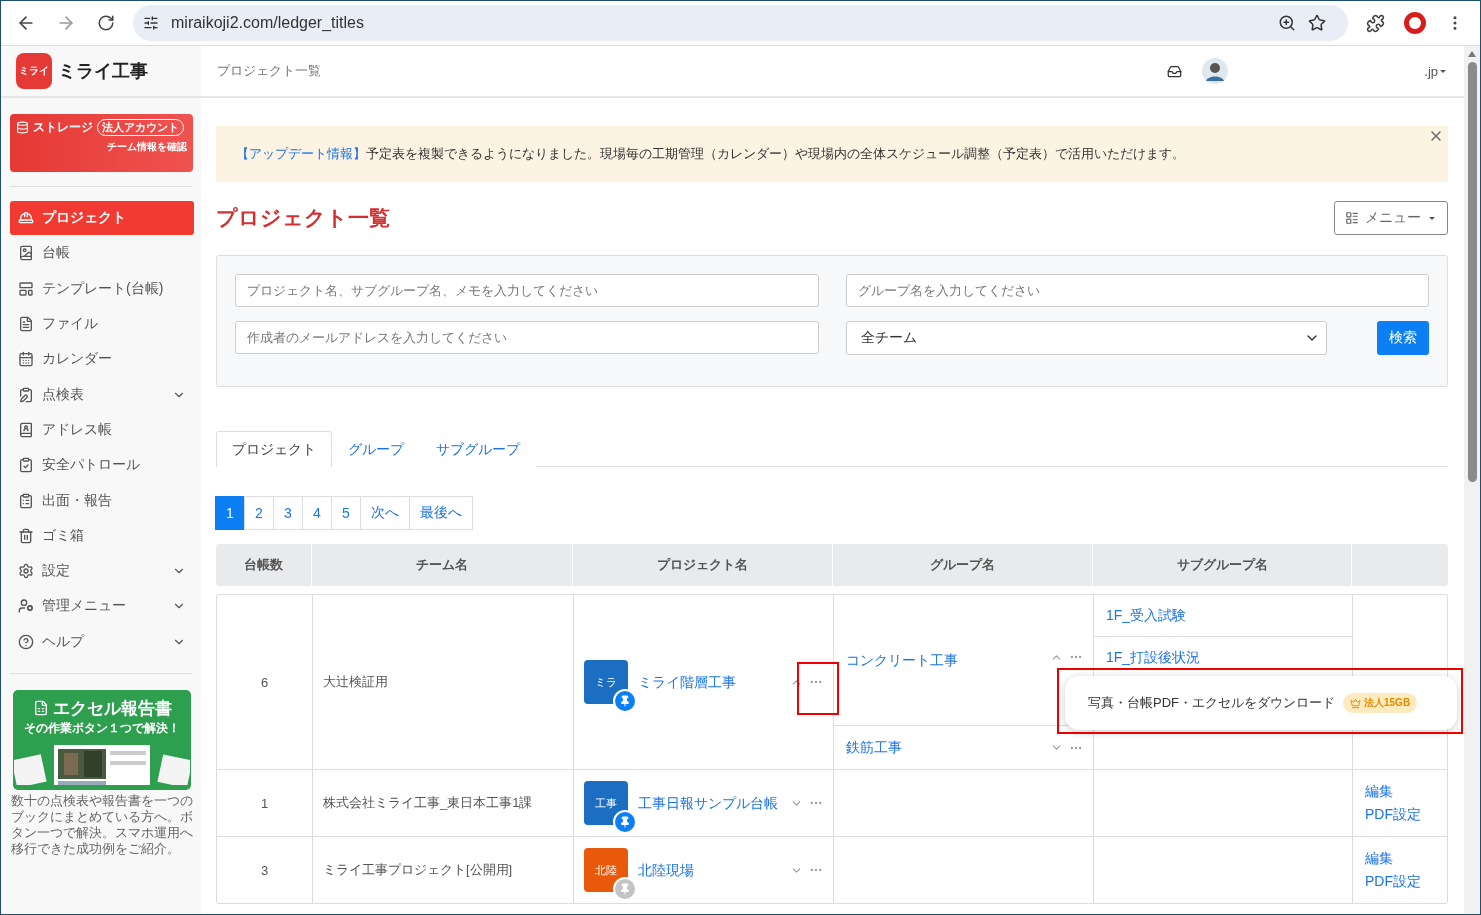 The height and width of the screenshot is (915, 1481). Describe the element at coordinates (26, 641) in the screenshot. I see `help-icon` at that location.